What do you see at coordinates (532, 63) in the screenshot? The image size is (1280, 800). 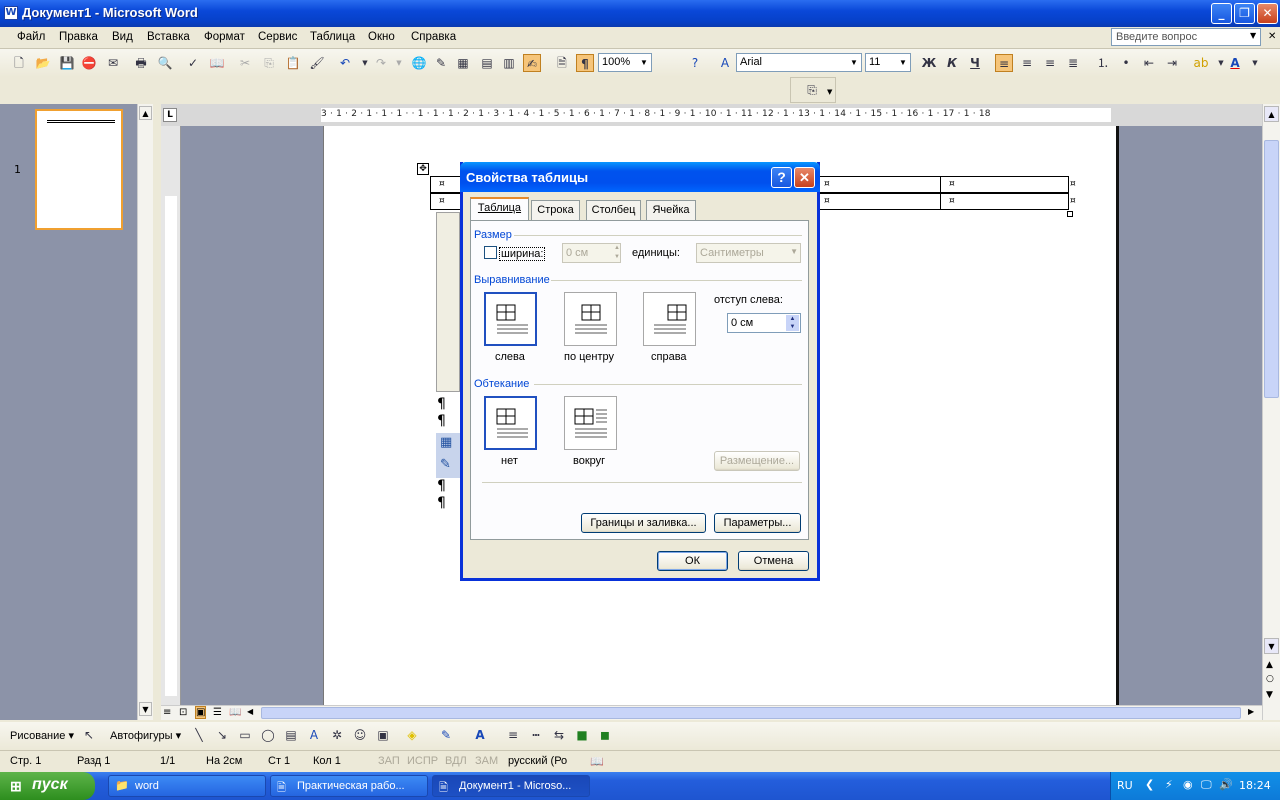 I see `drawing-icon: ✍` at bounding box center [532, 63].